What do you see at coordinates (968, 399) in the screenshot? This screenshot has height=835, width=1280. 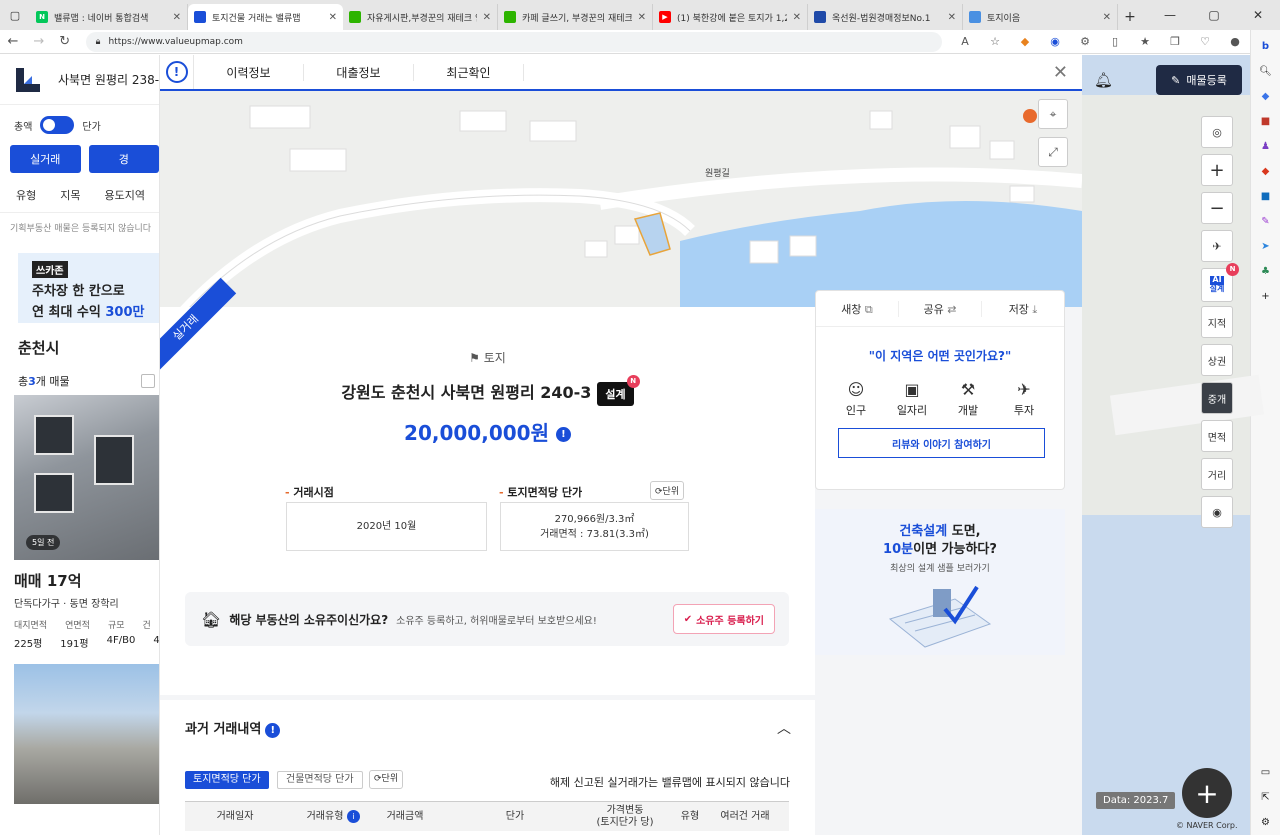 I see `category-2: ⚒ 개발` at bounding box center [968, 399].